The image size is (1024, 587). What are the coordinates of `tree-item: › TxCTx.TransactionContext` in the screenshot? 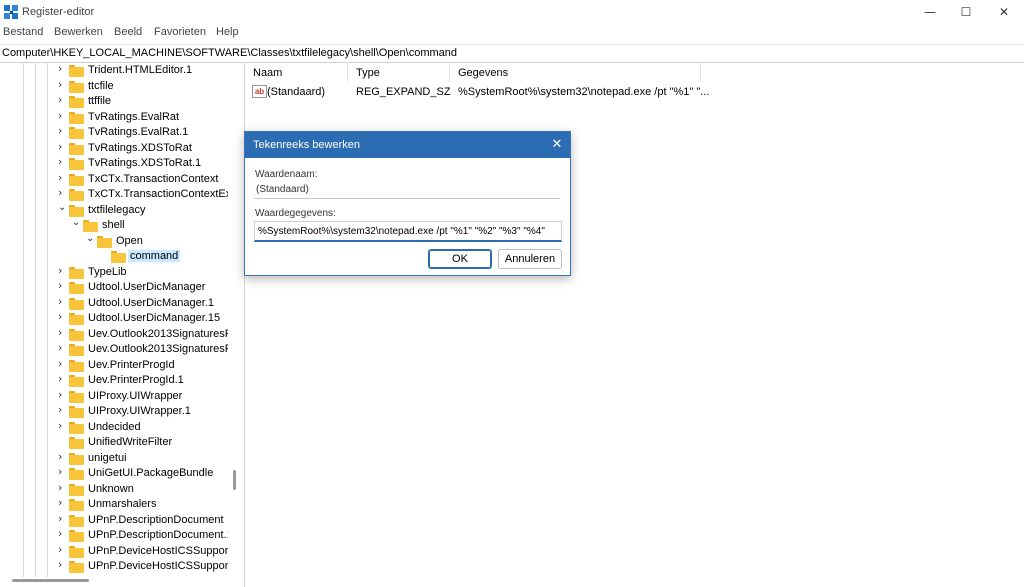 It's located at (114, 179).